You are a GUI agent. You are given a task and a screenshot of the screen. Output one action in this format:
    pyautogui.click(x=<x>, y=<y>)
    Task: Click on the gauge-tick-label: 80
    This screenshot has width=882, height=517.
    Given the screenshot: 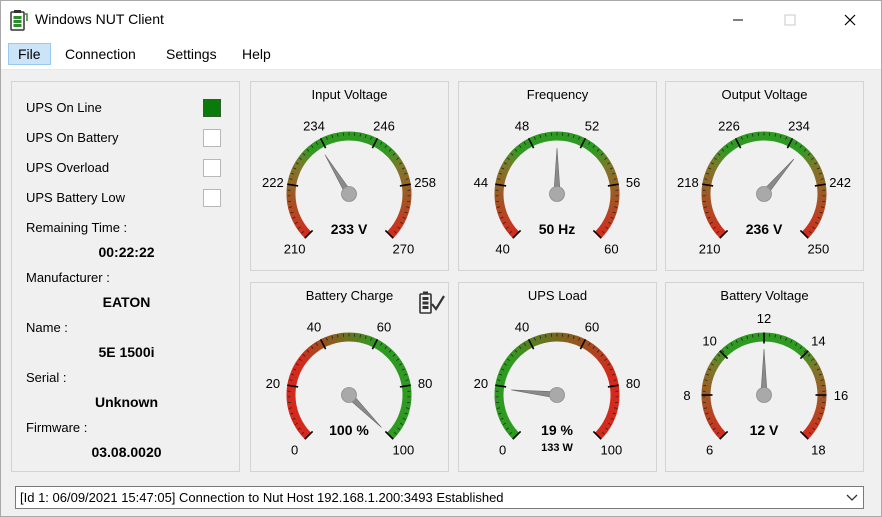 What is the action you would take?
    pyautogui.click(x=633, y=383)
    